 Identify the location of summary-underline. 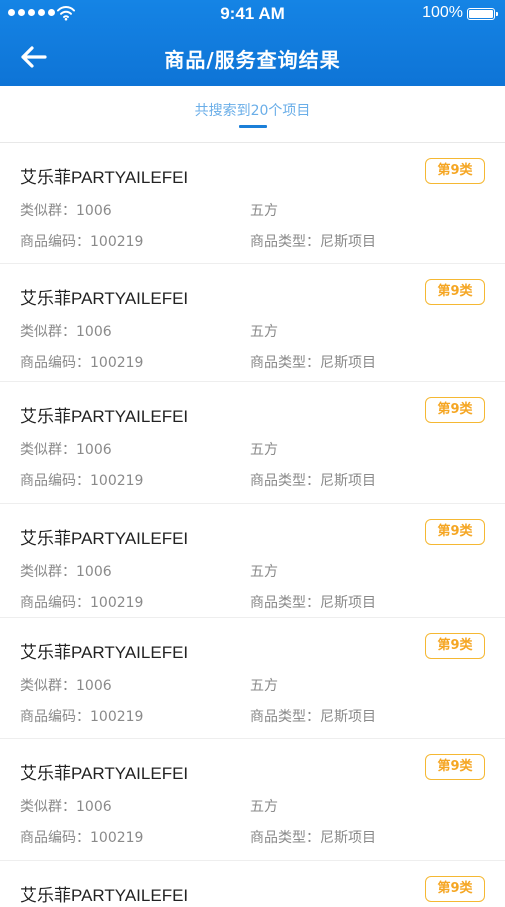
(253, 126).